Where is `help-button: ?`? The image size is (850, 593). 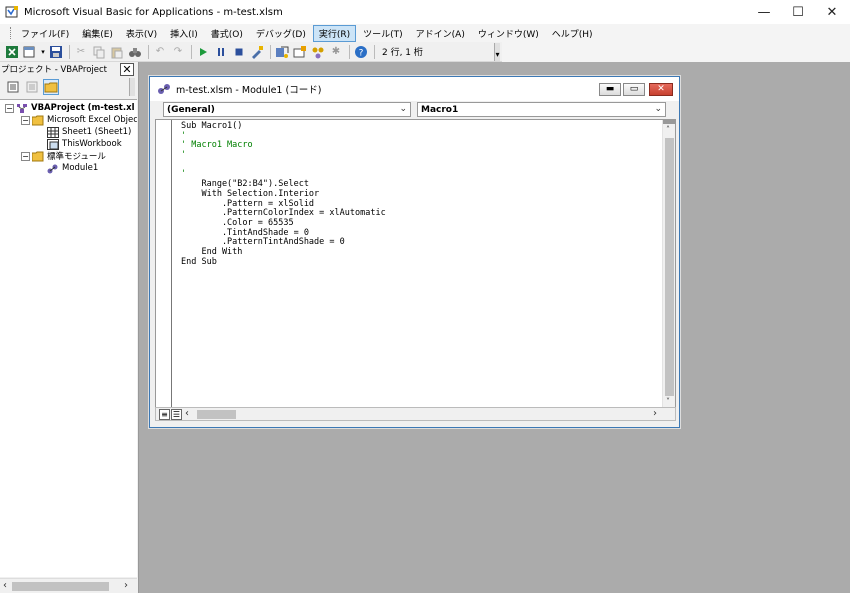
help-button: ? is located at coordinates (361, 52).